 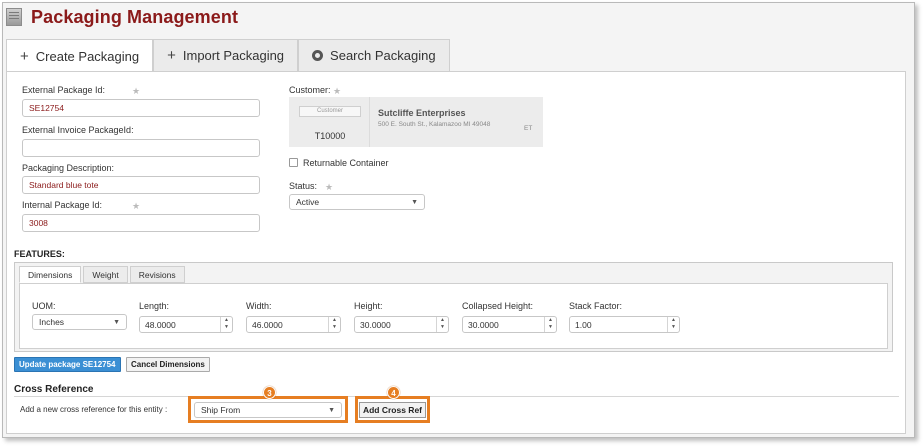 I want to click on page-title: Packaging Management, so click(x=135, y=16).